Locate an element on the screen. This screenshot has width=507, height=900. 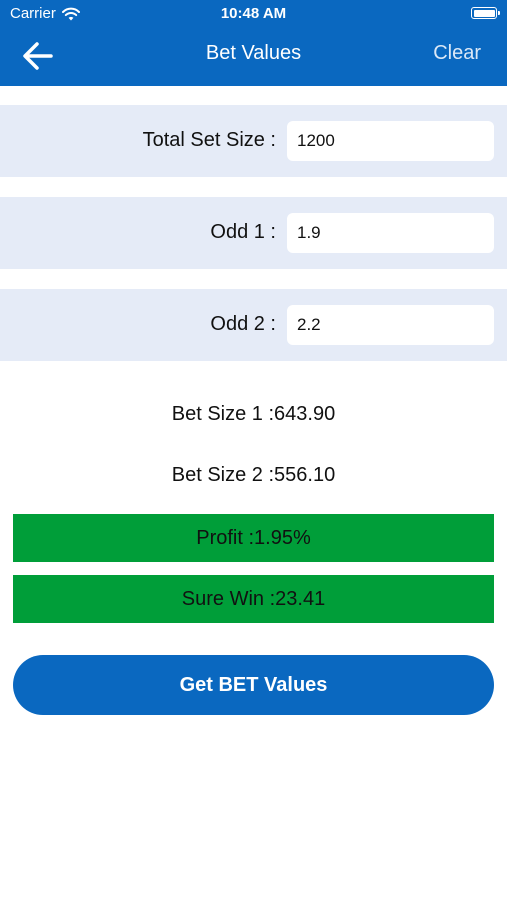
bet-size-1-text: Bet Size 1 :643.90 is located at coordinates (253, 414).